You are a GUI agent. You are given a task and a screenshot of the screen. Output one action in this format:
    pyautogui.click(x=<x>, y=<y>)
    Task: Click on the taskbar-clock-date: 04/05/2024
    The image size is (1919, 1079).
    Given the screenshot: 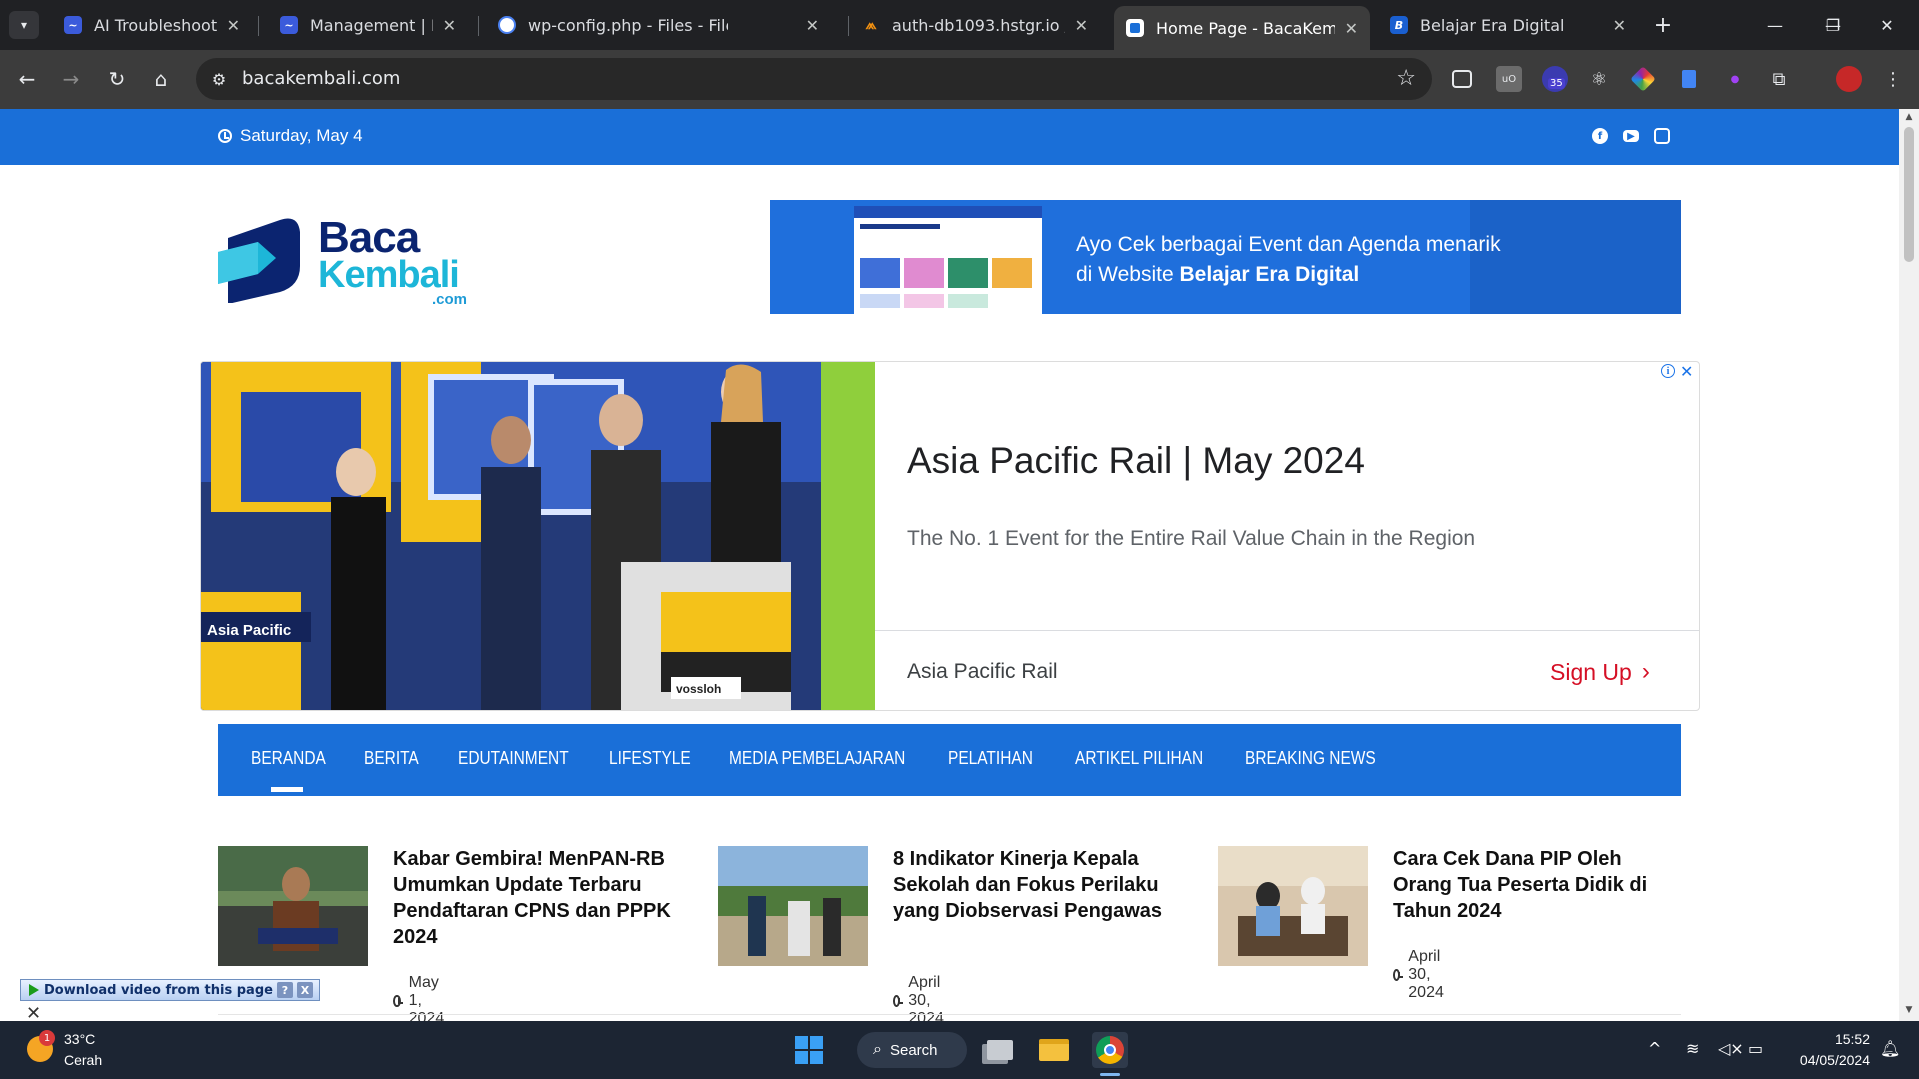 What is the action you would take?
    pyautogui.click(x=1829, y=1060)
    